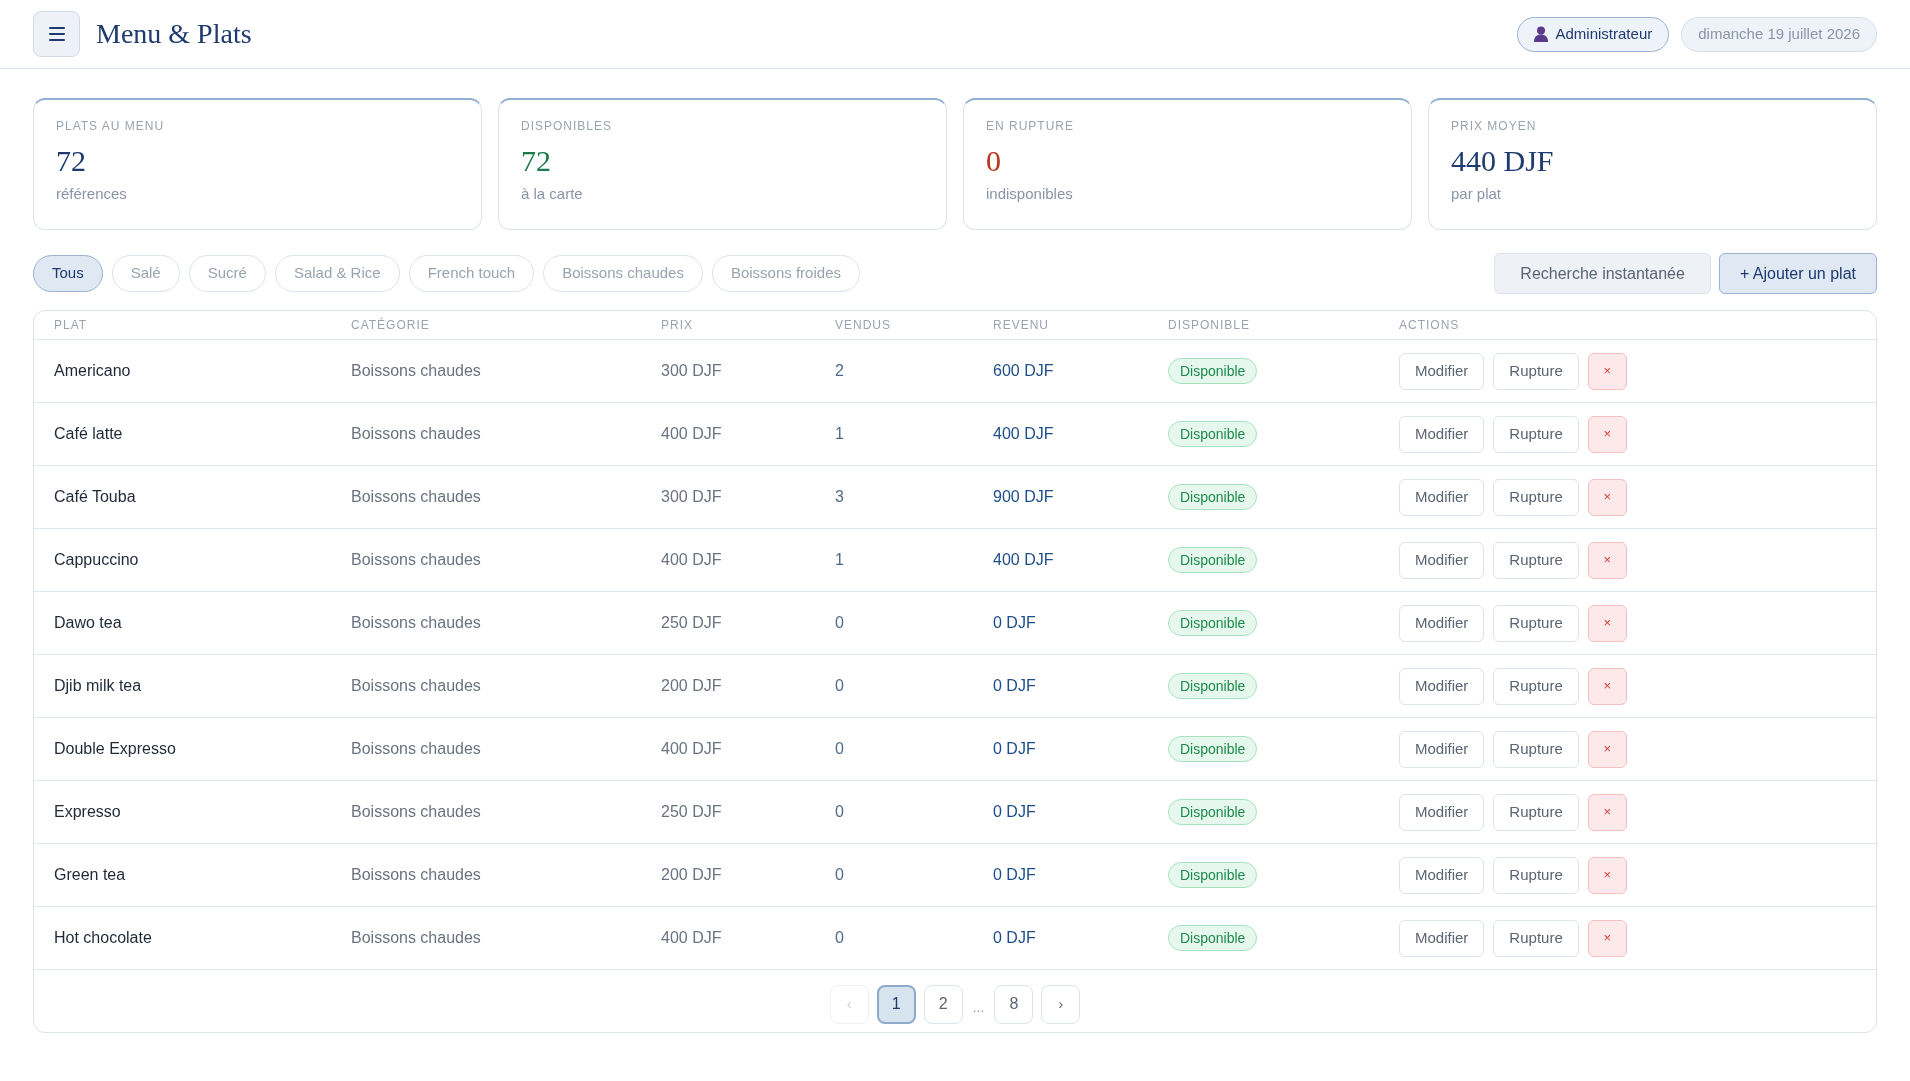 This screenshot has width=1910, height=1081. I want to click on table-cell-text: Hot chocolate, so click(103, 938).